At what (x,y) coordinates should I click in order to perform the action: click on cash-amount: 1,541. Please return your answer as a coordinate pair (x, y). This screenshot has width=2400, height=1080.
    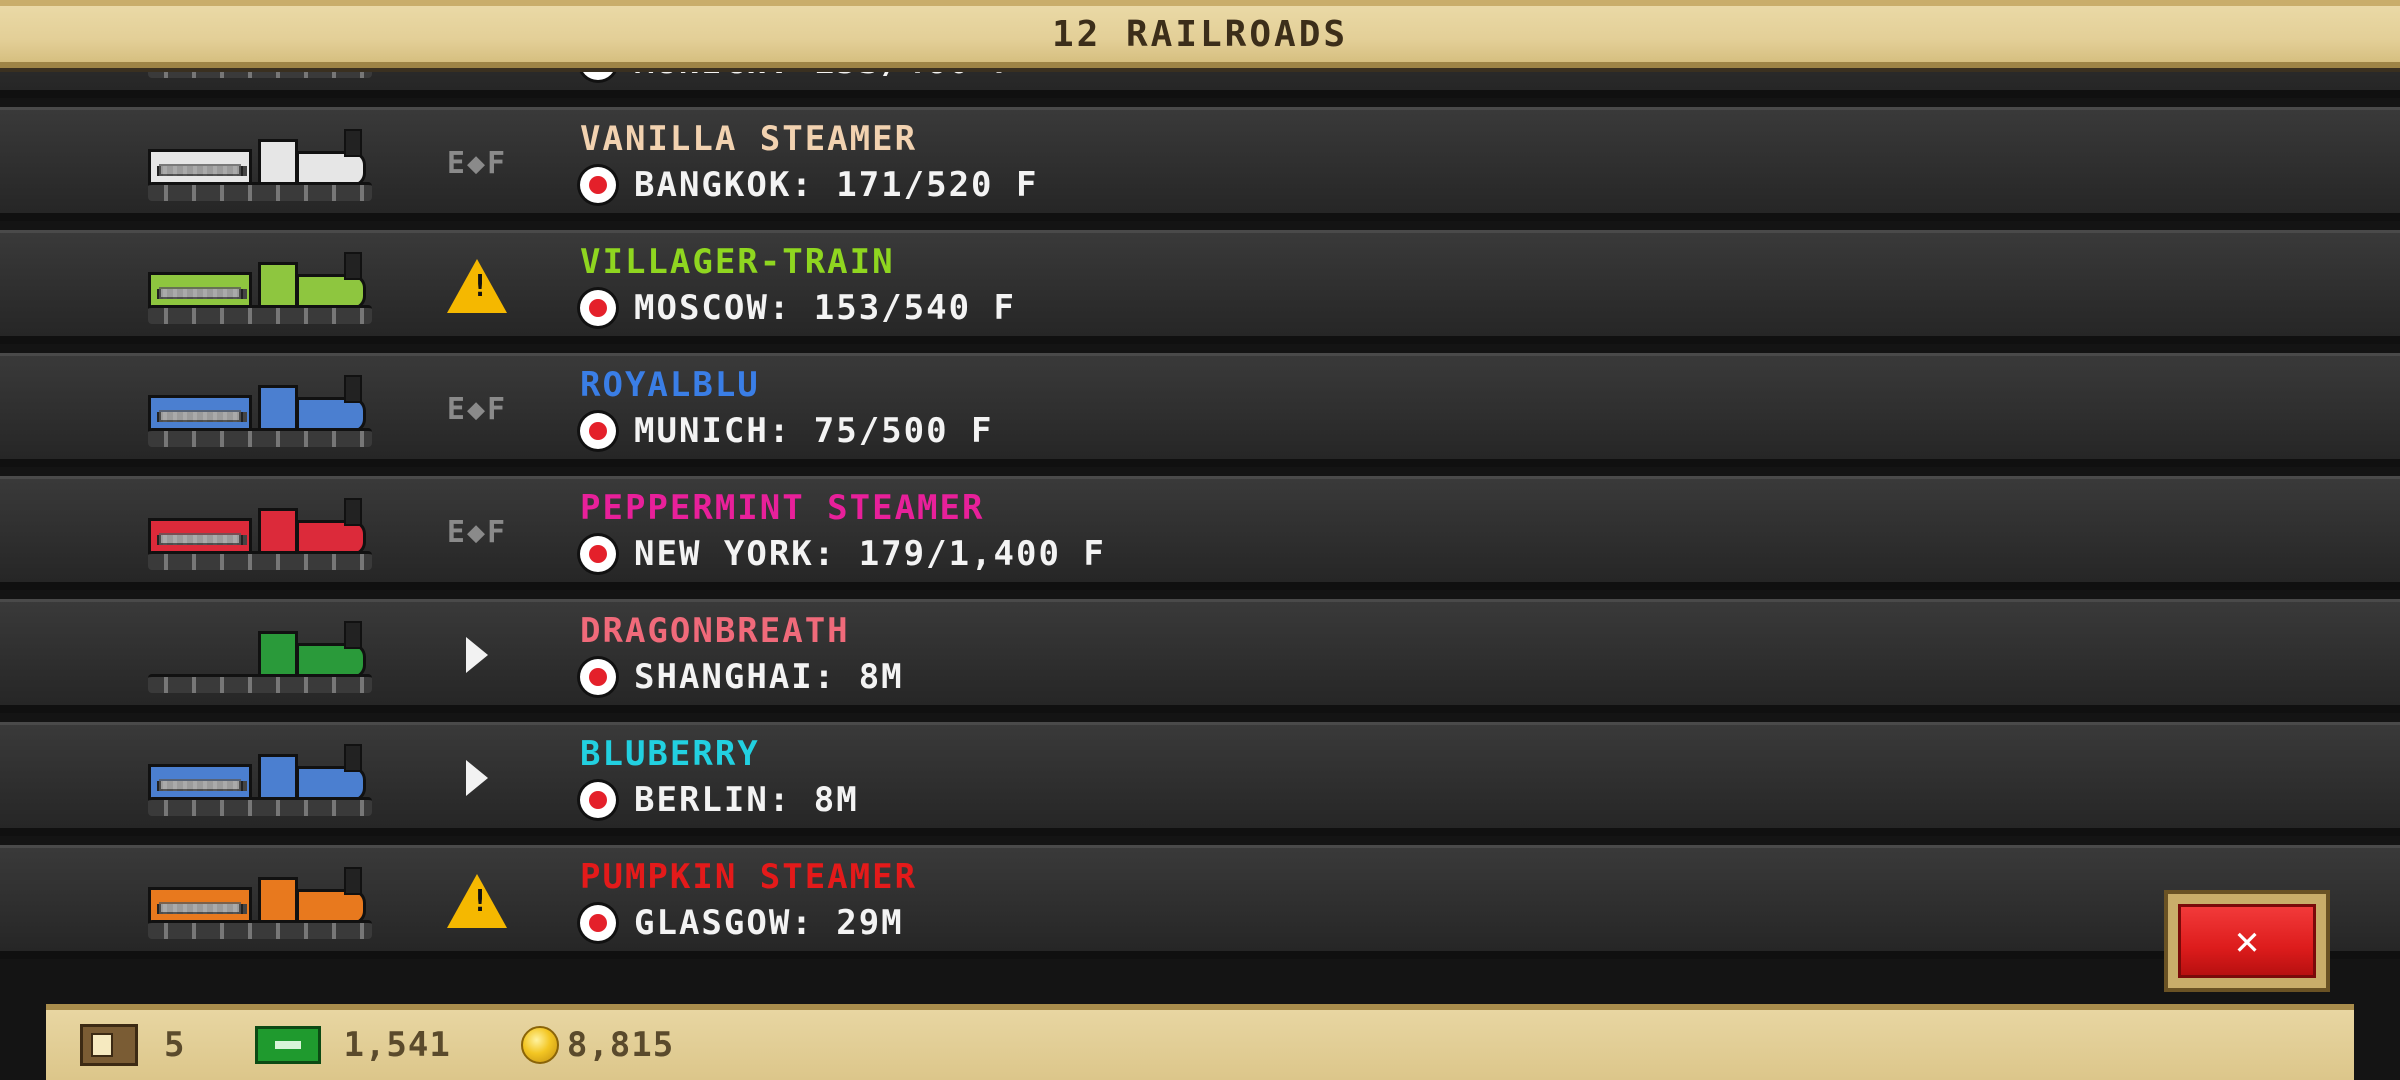
    Looking at the image, I should click on (397, 1045).